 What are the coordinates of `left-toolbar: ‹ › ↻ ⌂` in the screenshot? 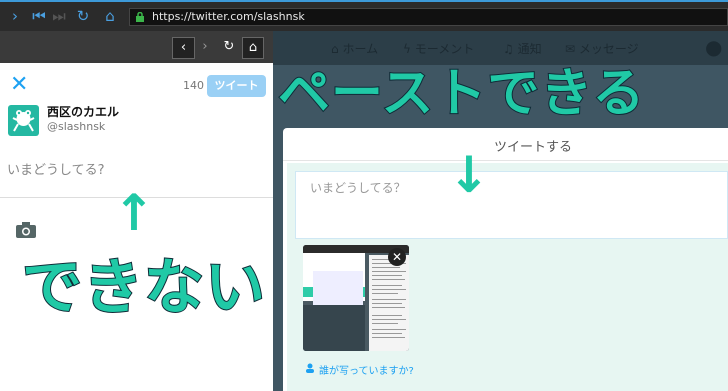 It's located at (136, 47).